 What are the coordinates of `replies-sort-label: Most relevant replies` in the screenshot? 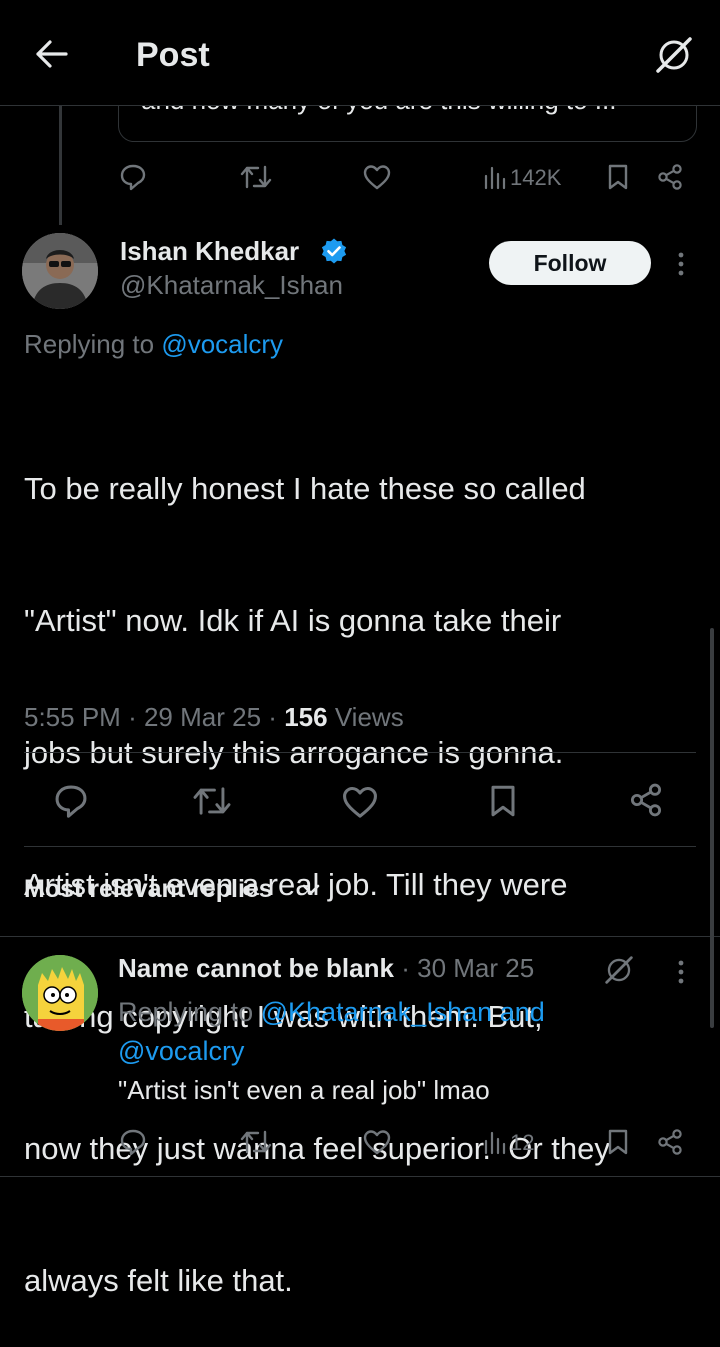 It's located at (148, 889).